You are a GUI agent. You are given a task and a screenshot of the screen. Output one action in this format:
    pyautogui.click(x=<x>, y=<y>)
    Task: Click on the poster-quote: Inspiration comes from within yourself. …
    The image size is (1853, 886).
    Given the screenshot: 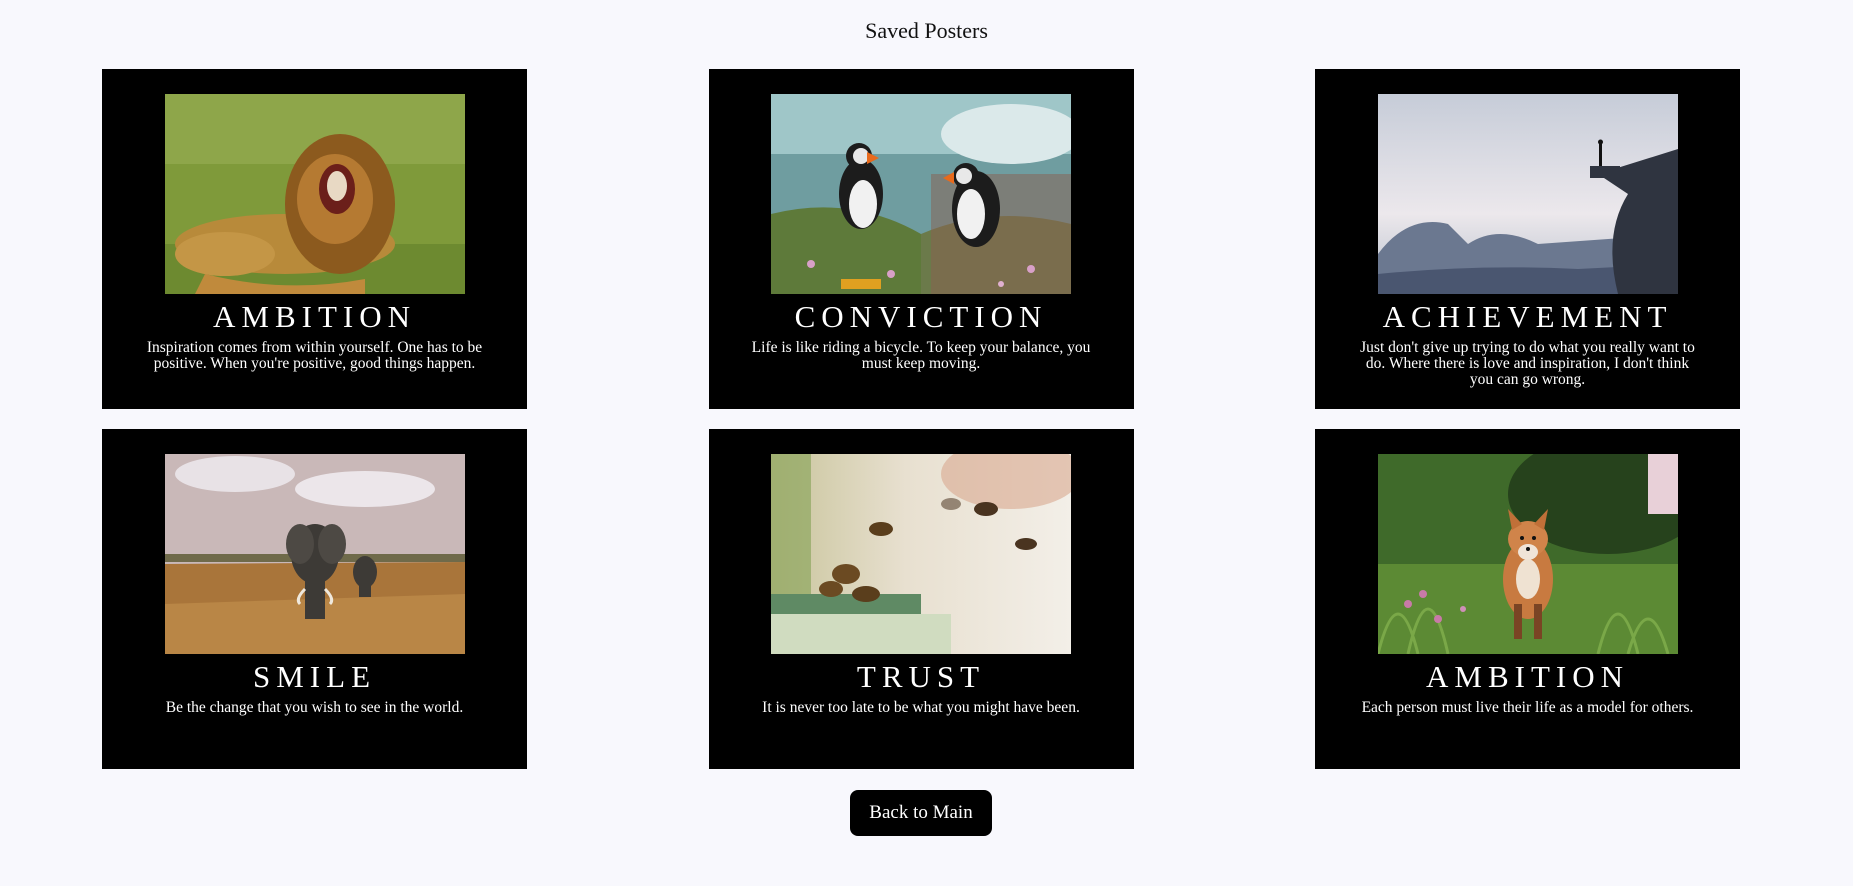 What is the action you would take?
    pyautogui.click(x=314, y=355)
    